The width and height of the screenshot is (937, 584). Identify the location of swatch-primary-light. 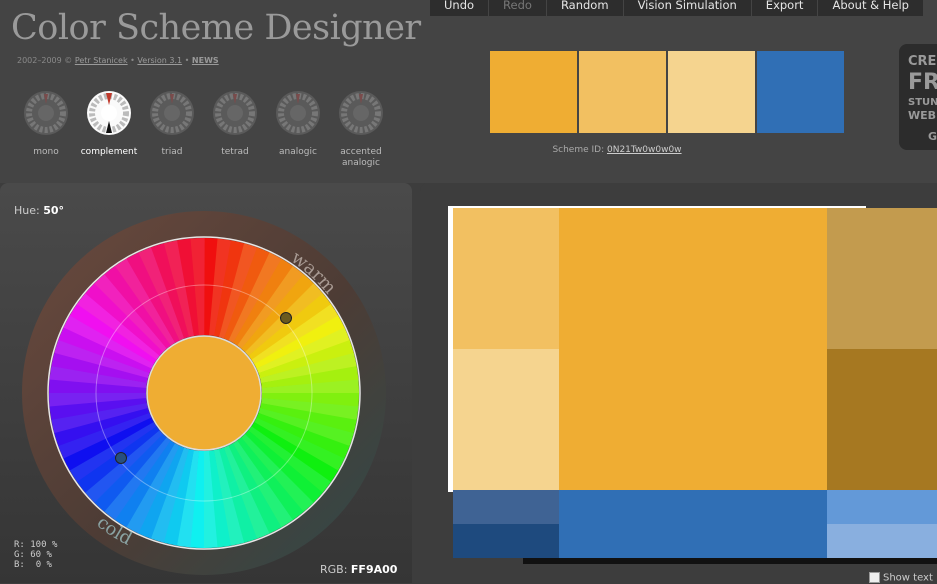
(622, 92).